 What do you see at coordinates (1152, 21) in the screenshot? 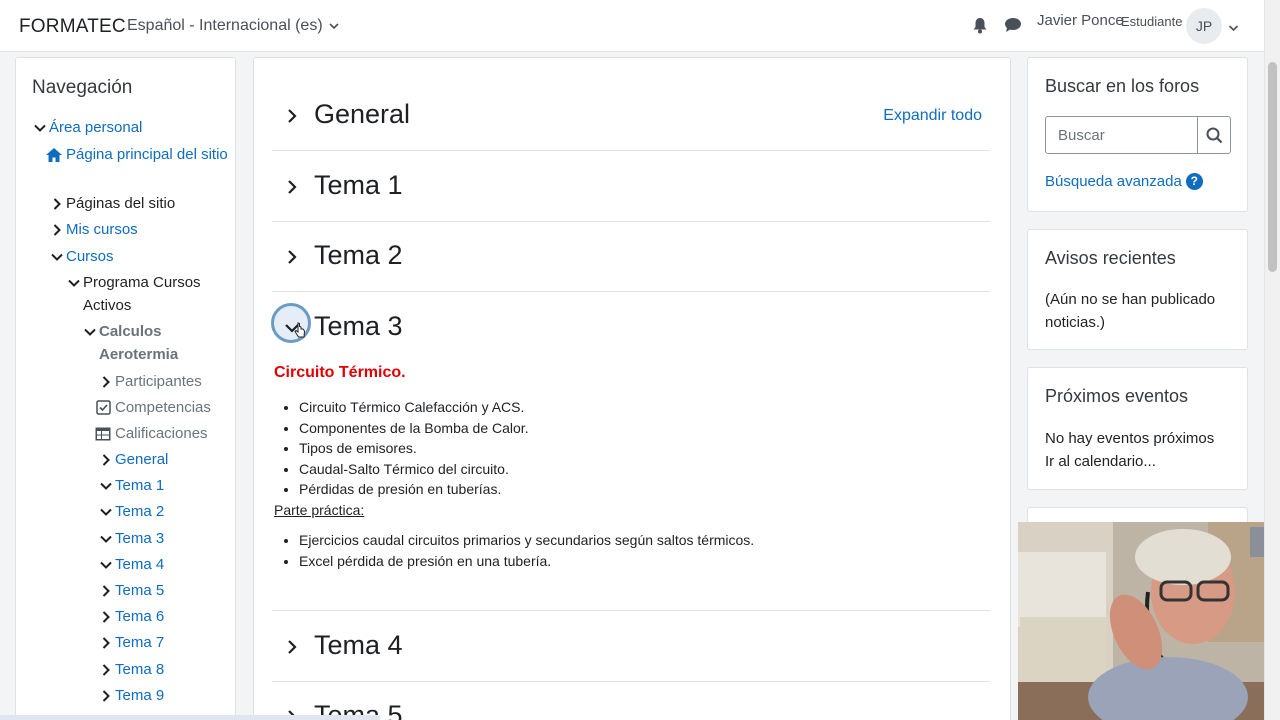
I see `user-role: Estudiante` at bounding box center [1152, 21].